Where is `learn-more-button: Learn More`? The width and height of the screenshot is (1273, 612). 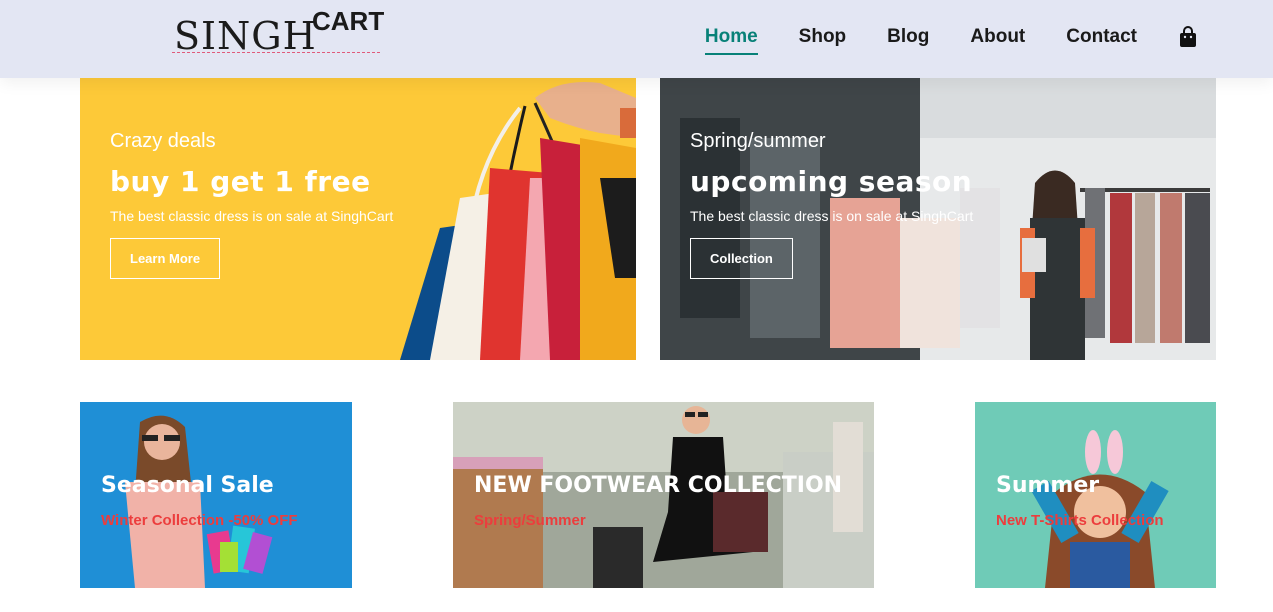 learn-more-button: Learn More is located at coordinates (165, 258).